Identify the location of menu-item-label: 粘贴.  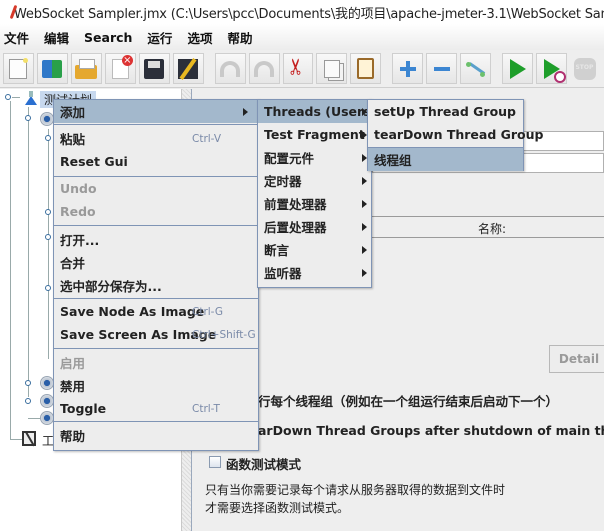
(73, 139).